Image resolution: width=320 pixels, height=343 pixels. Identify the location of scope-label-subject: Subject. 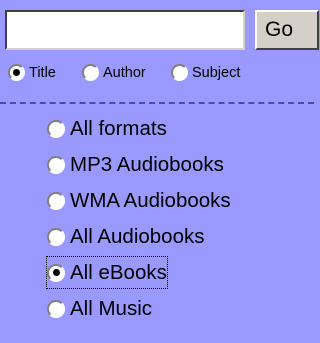
(216, 72).